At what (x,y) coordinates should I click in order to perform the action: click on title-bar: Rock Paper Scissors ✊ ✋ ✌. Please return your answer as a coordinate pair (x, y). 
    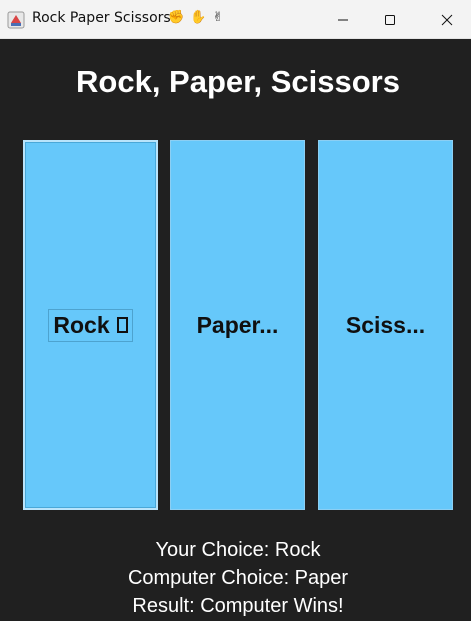
    Looking at the image, I should click on (235, 19).